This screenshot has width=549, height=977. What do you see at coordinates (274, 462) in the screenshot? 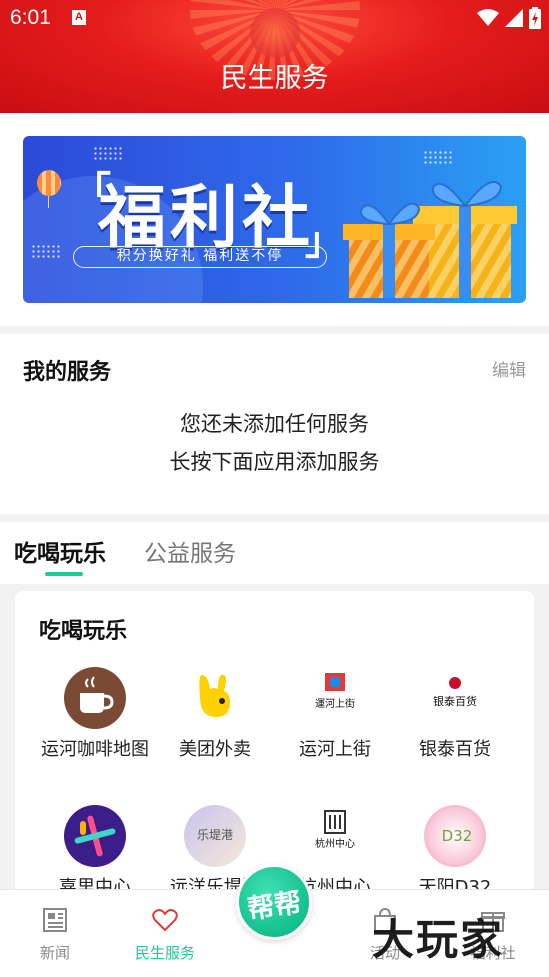
I see `empty-services-hint: 长按下面应用添加服务` at bounding box center [274, 462].